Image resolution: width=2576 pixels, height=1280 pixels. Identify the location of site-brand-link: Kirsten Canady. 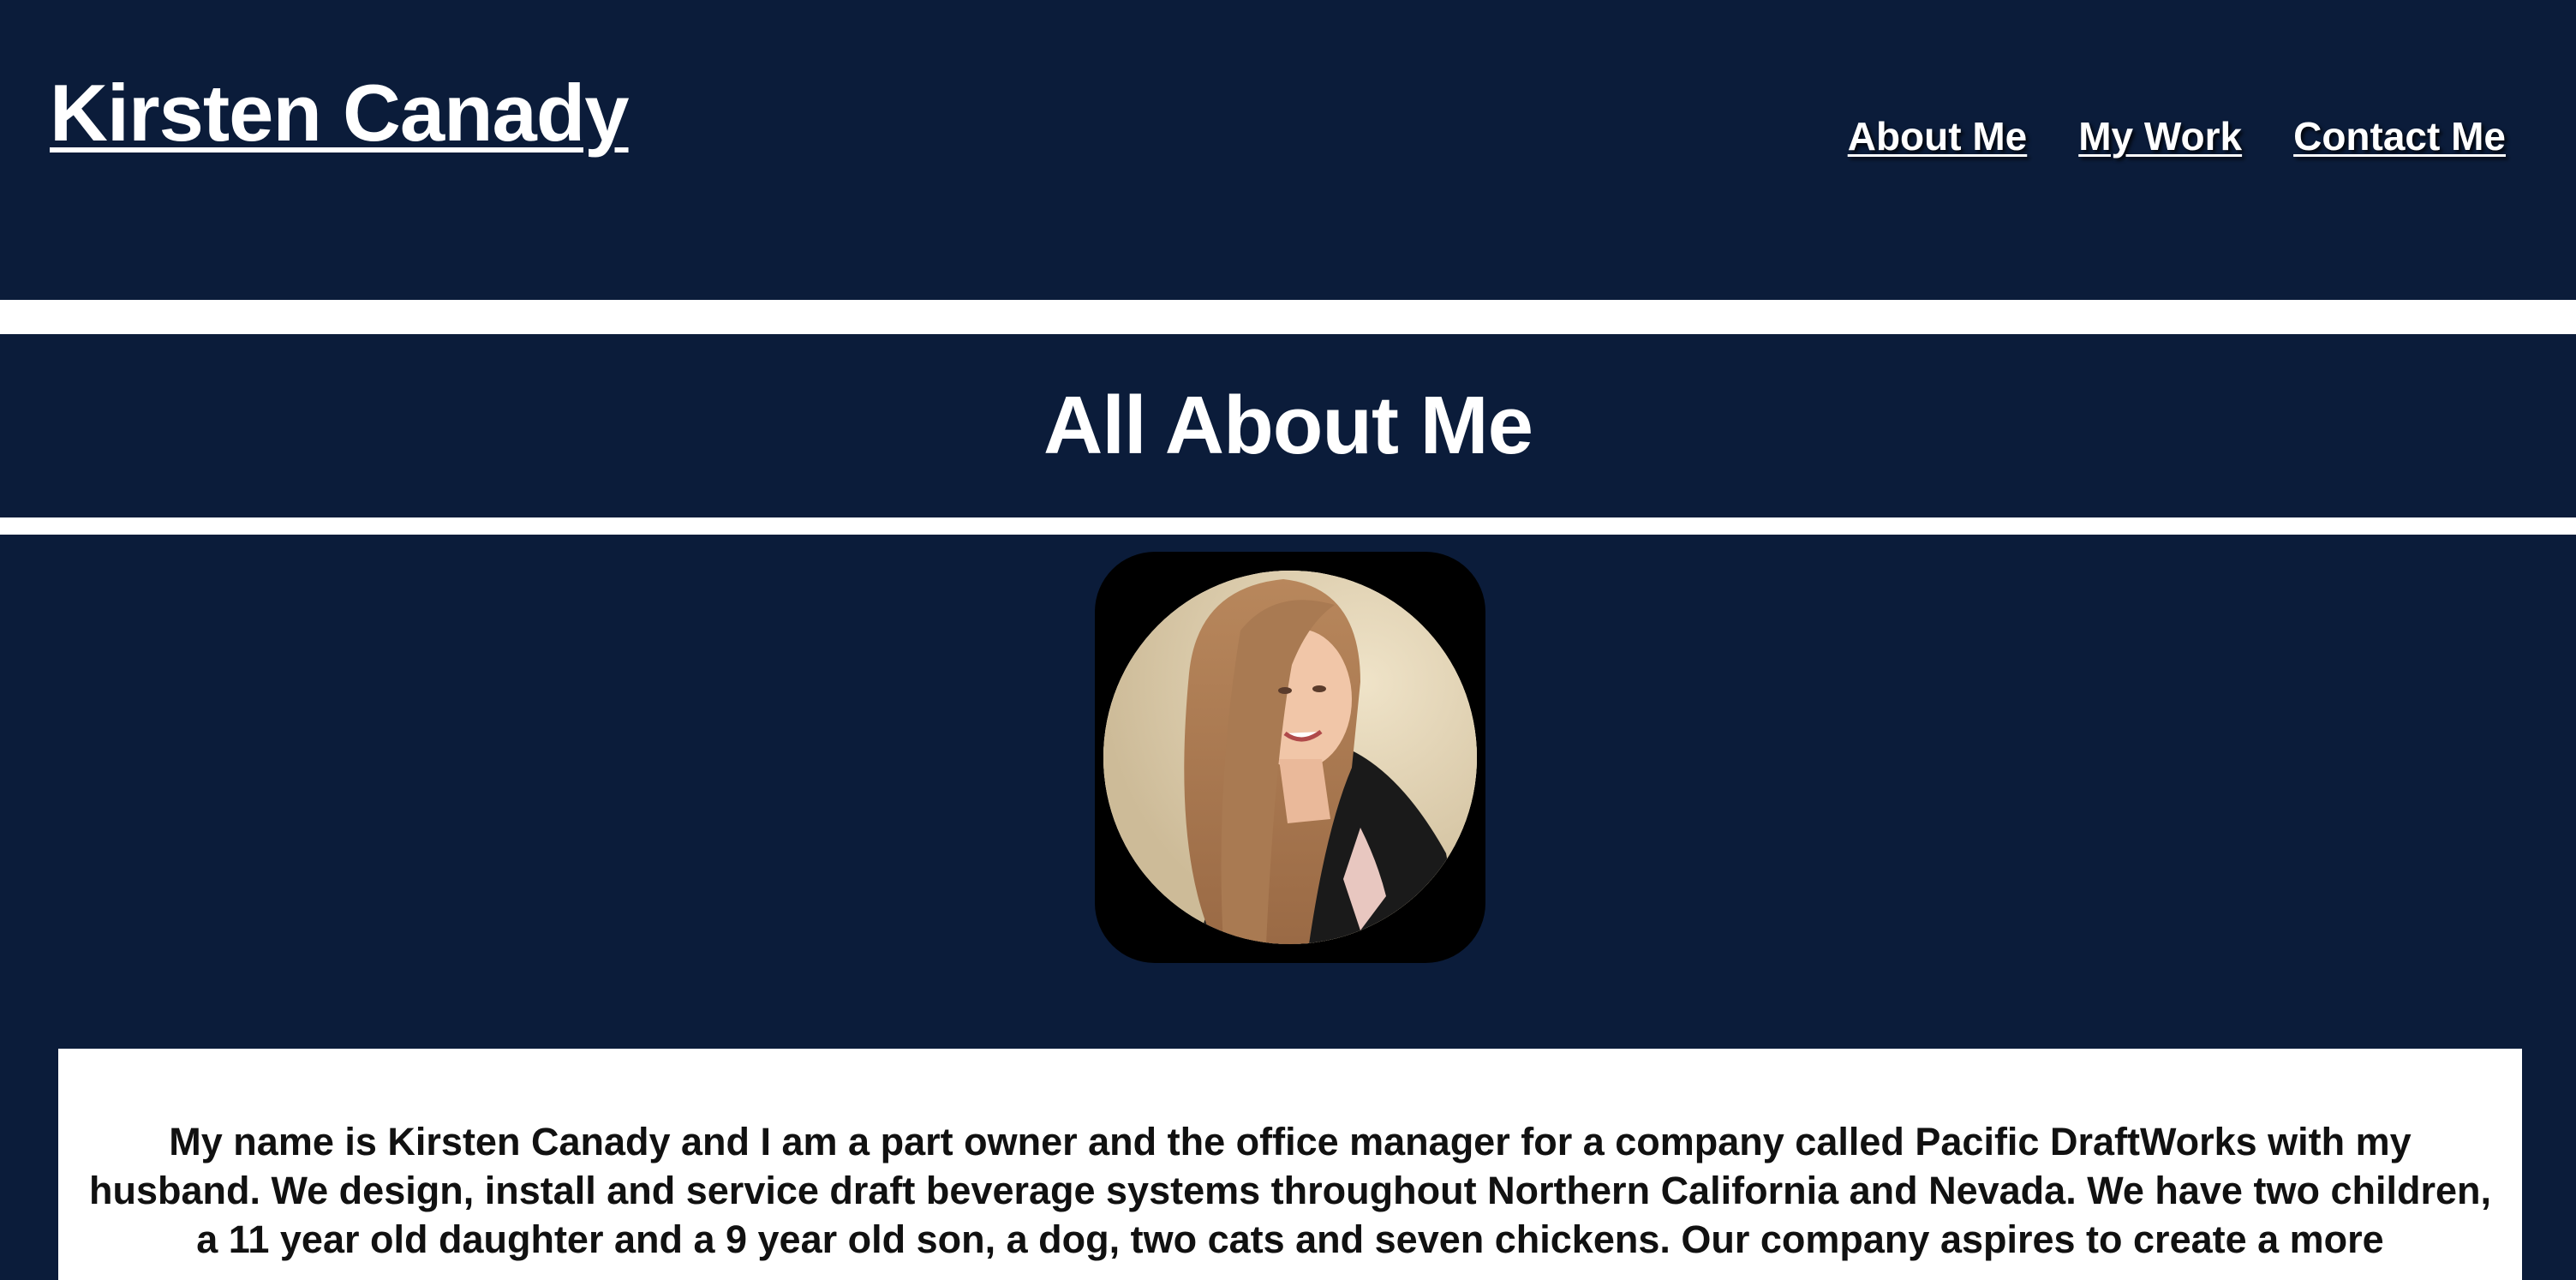
(340, 113).